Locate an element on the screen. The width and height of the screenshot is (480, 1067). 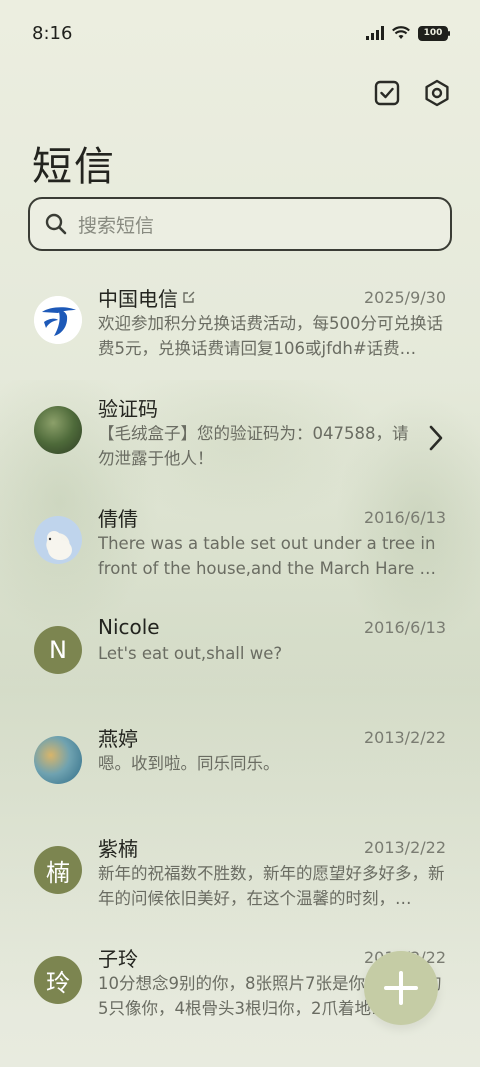
avatar: N is located at coordinates (58, 650).